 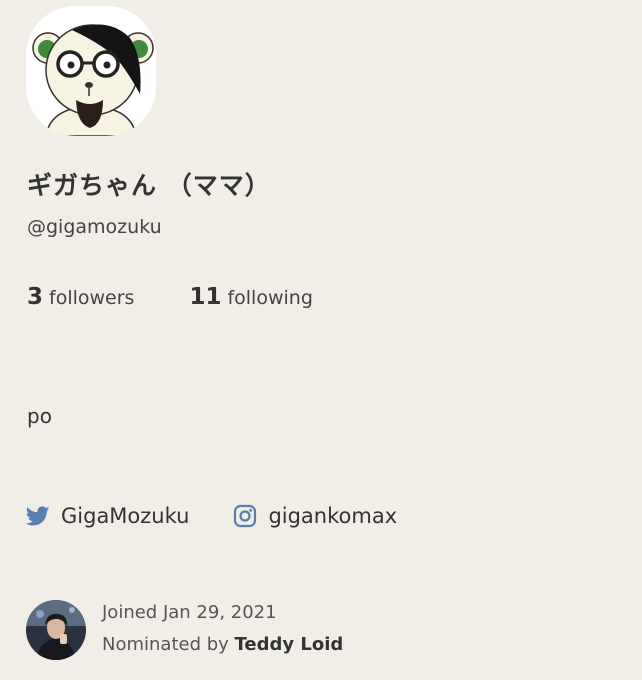 I want to click on following-count: 11, so click(x=205, y=297).